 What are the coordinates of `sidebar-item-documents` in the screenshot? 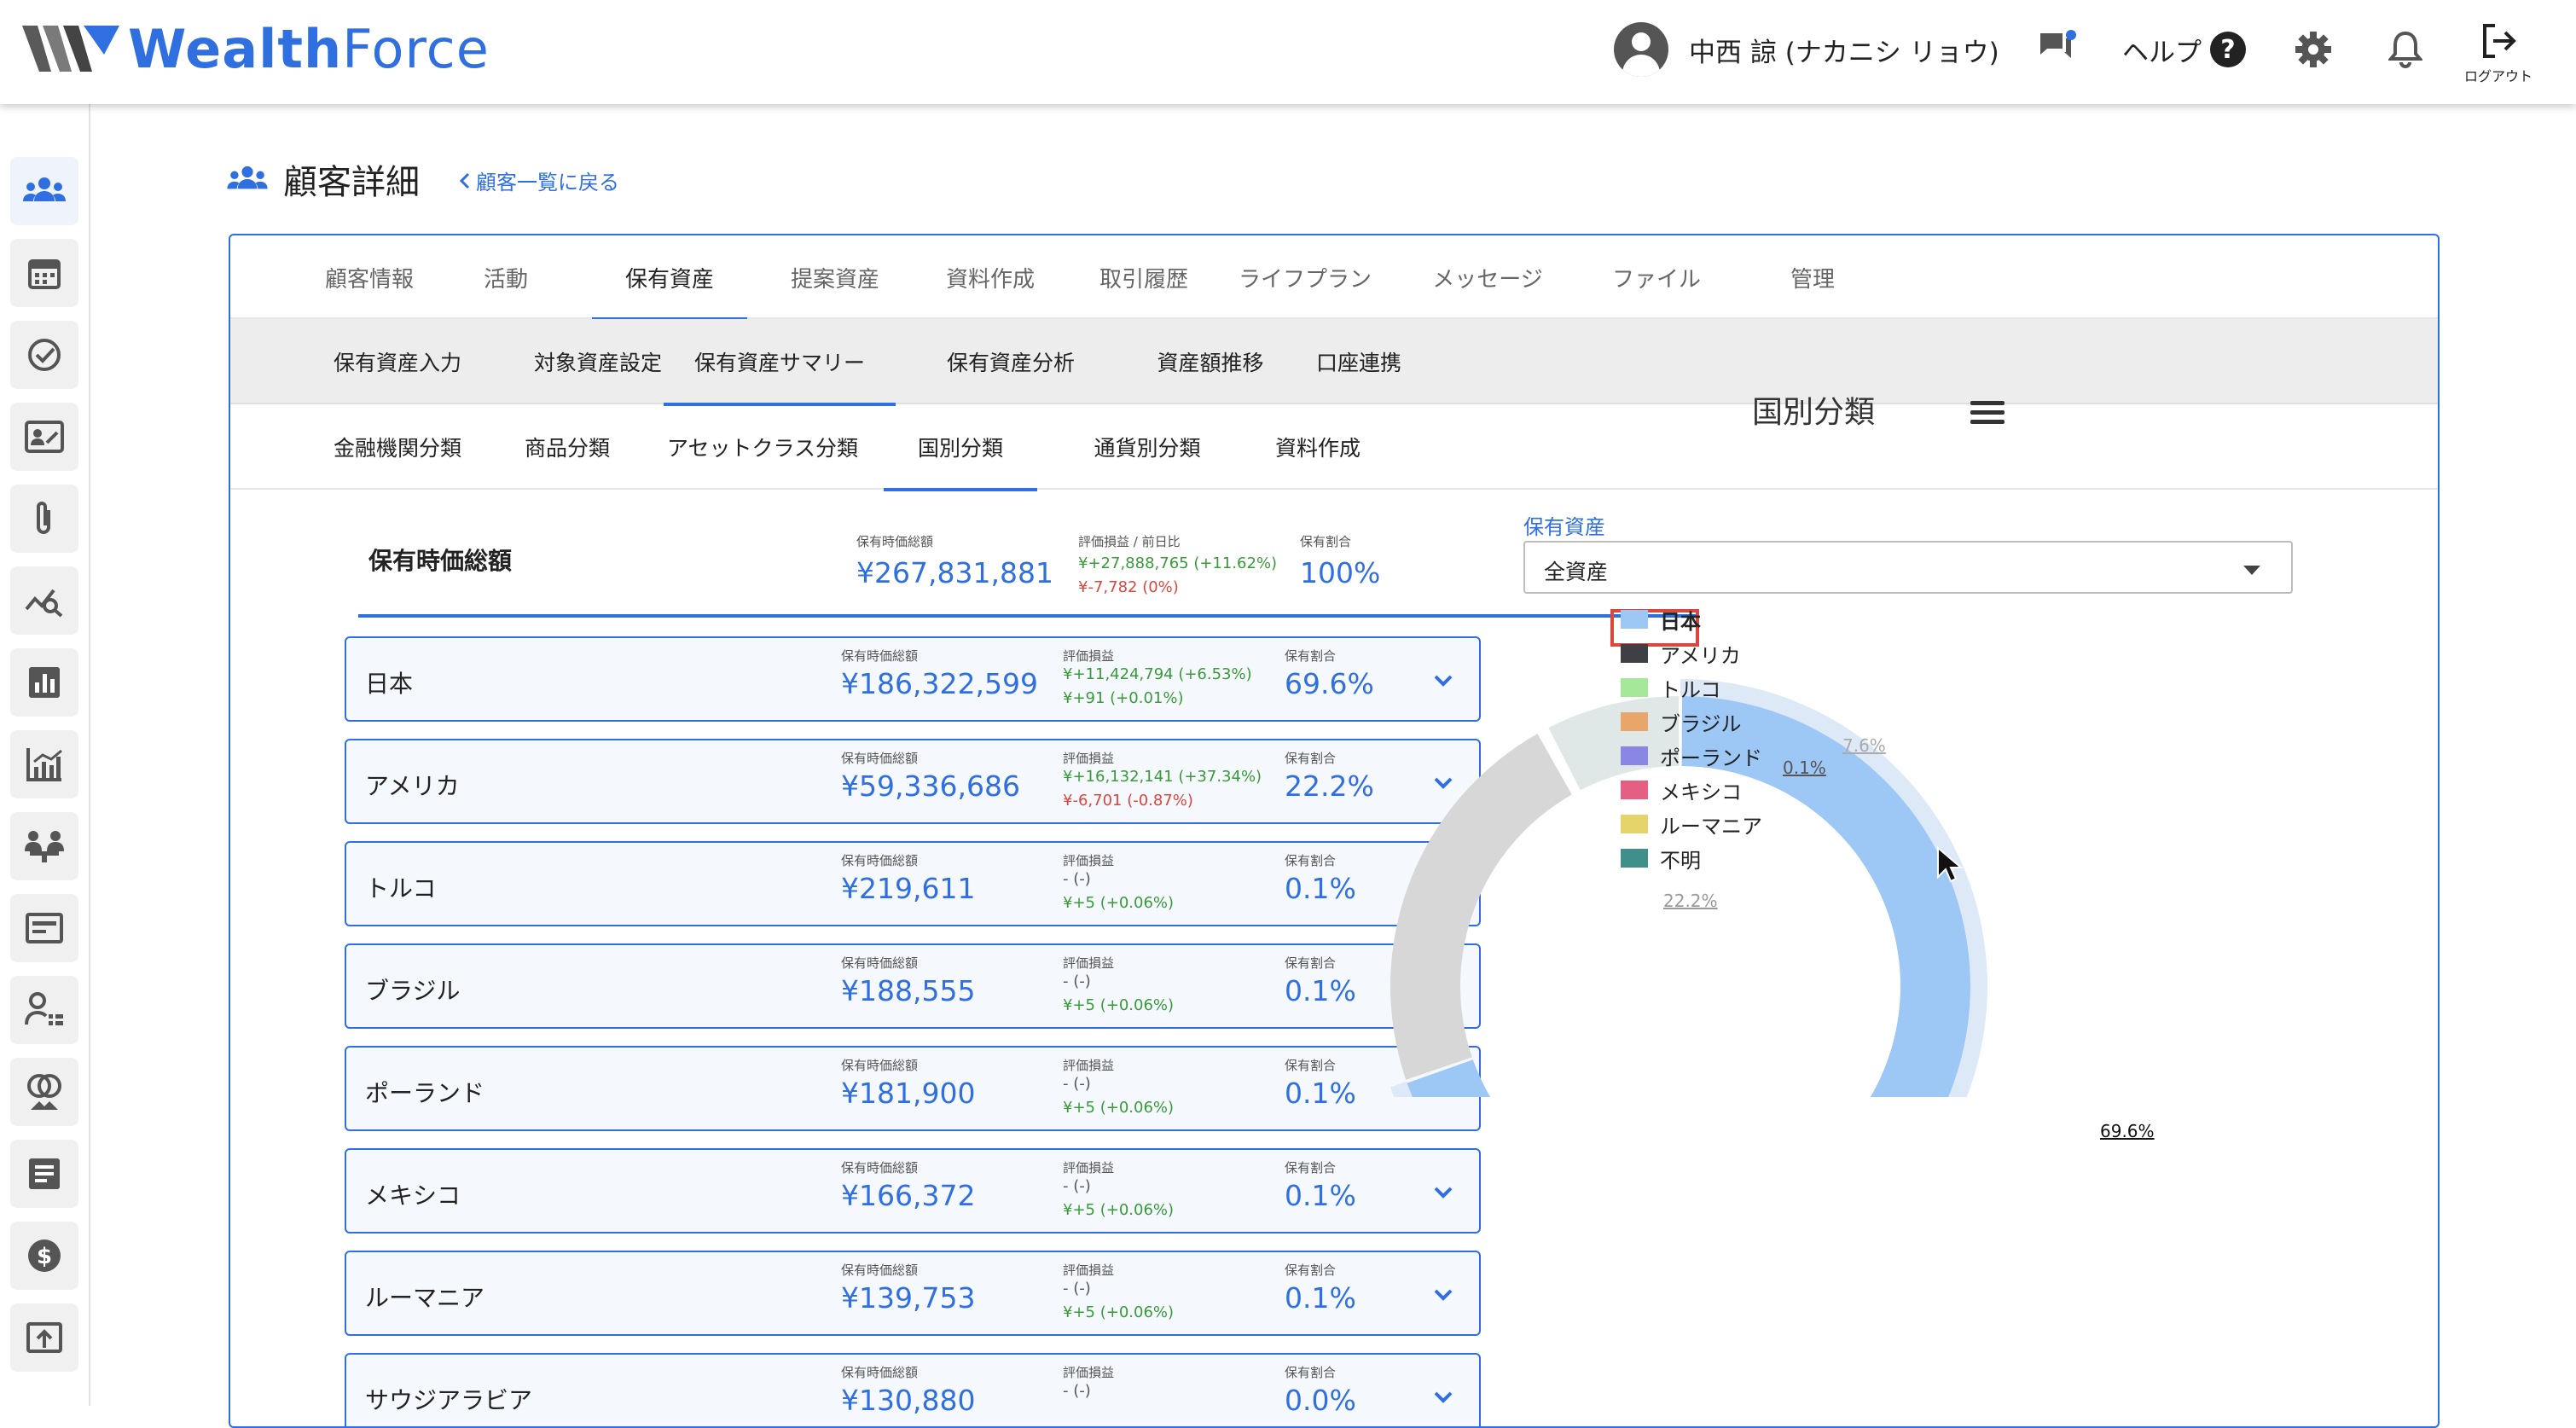 It's located at (44, 928).